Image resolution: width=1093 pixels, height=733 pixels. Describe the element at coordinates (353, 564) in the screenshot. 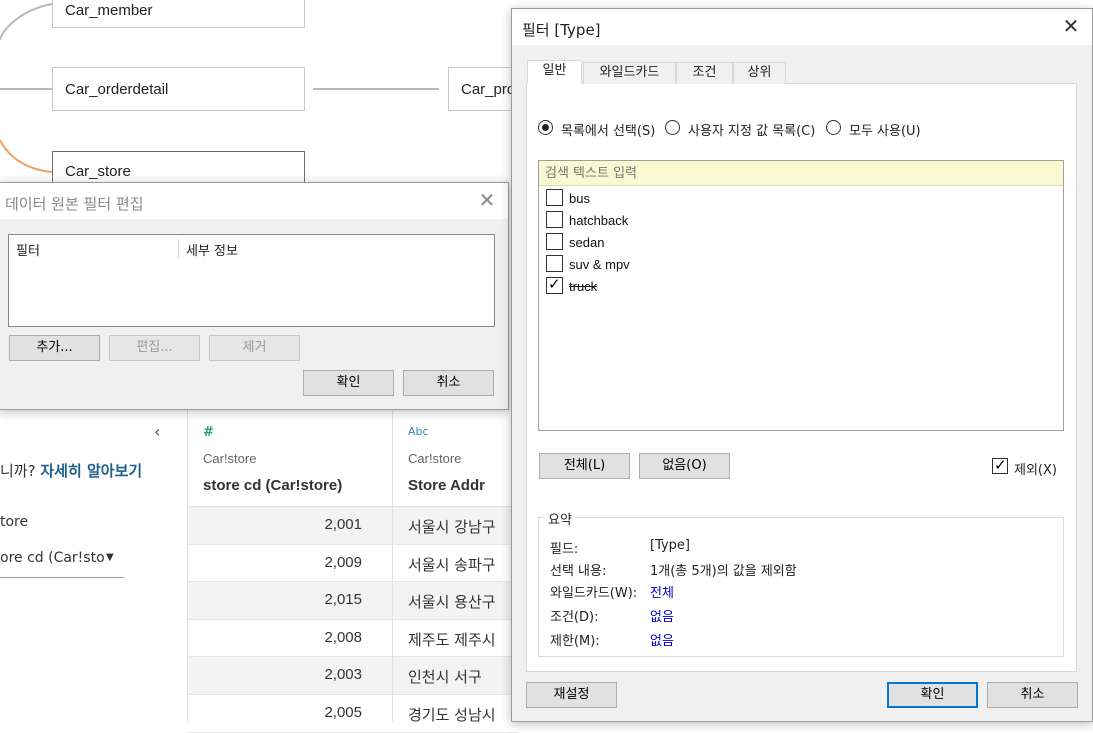

I see `table-row: 2,009 서울시 송파구` at that location.